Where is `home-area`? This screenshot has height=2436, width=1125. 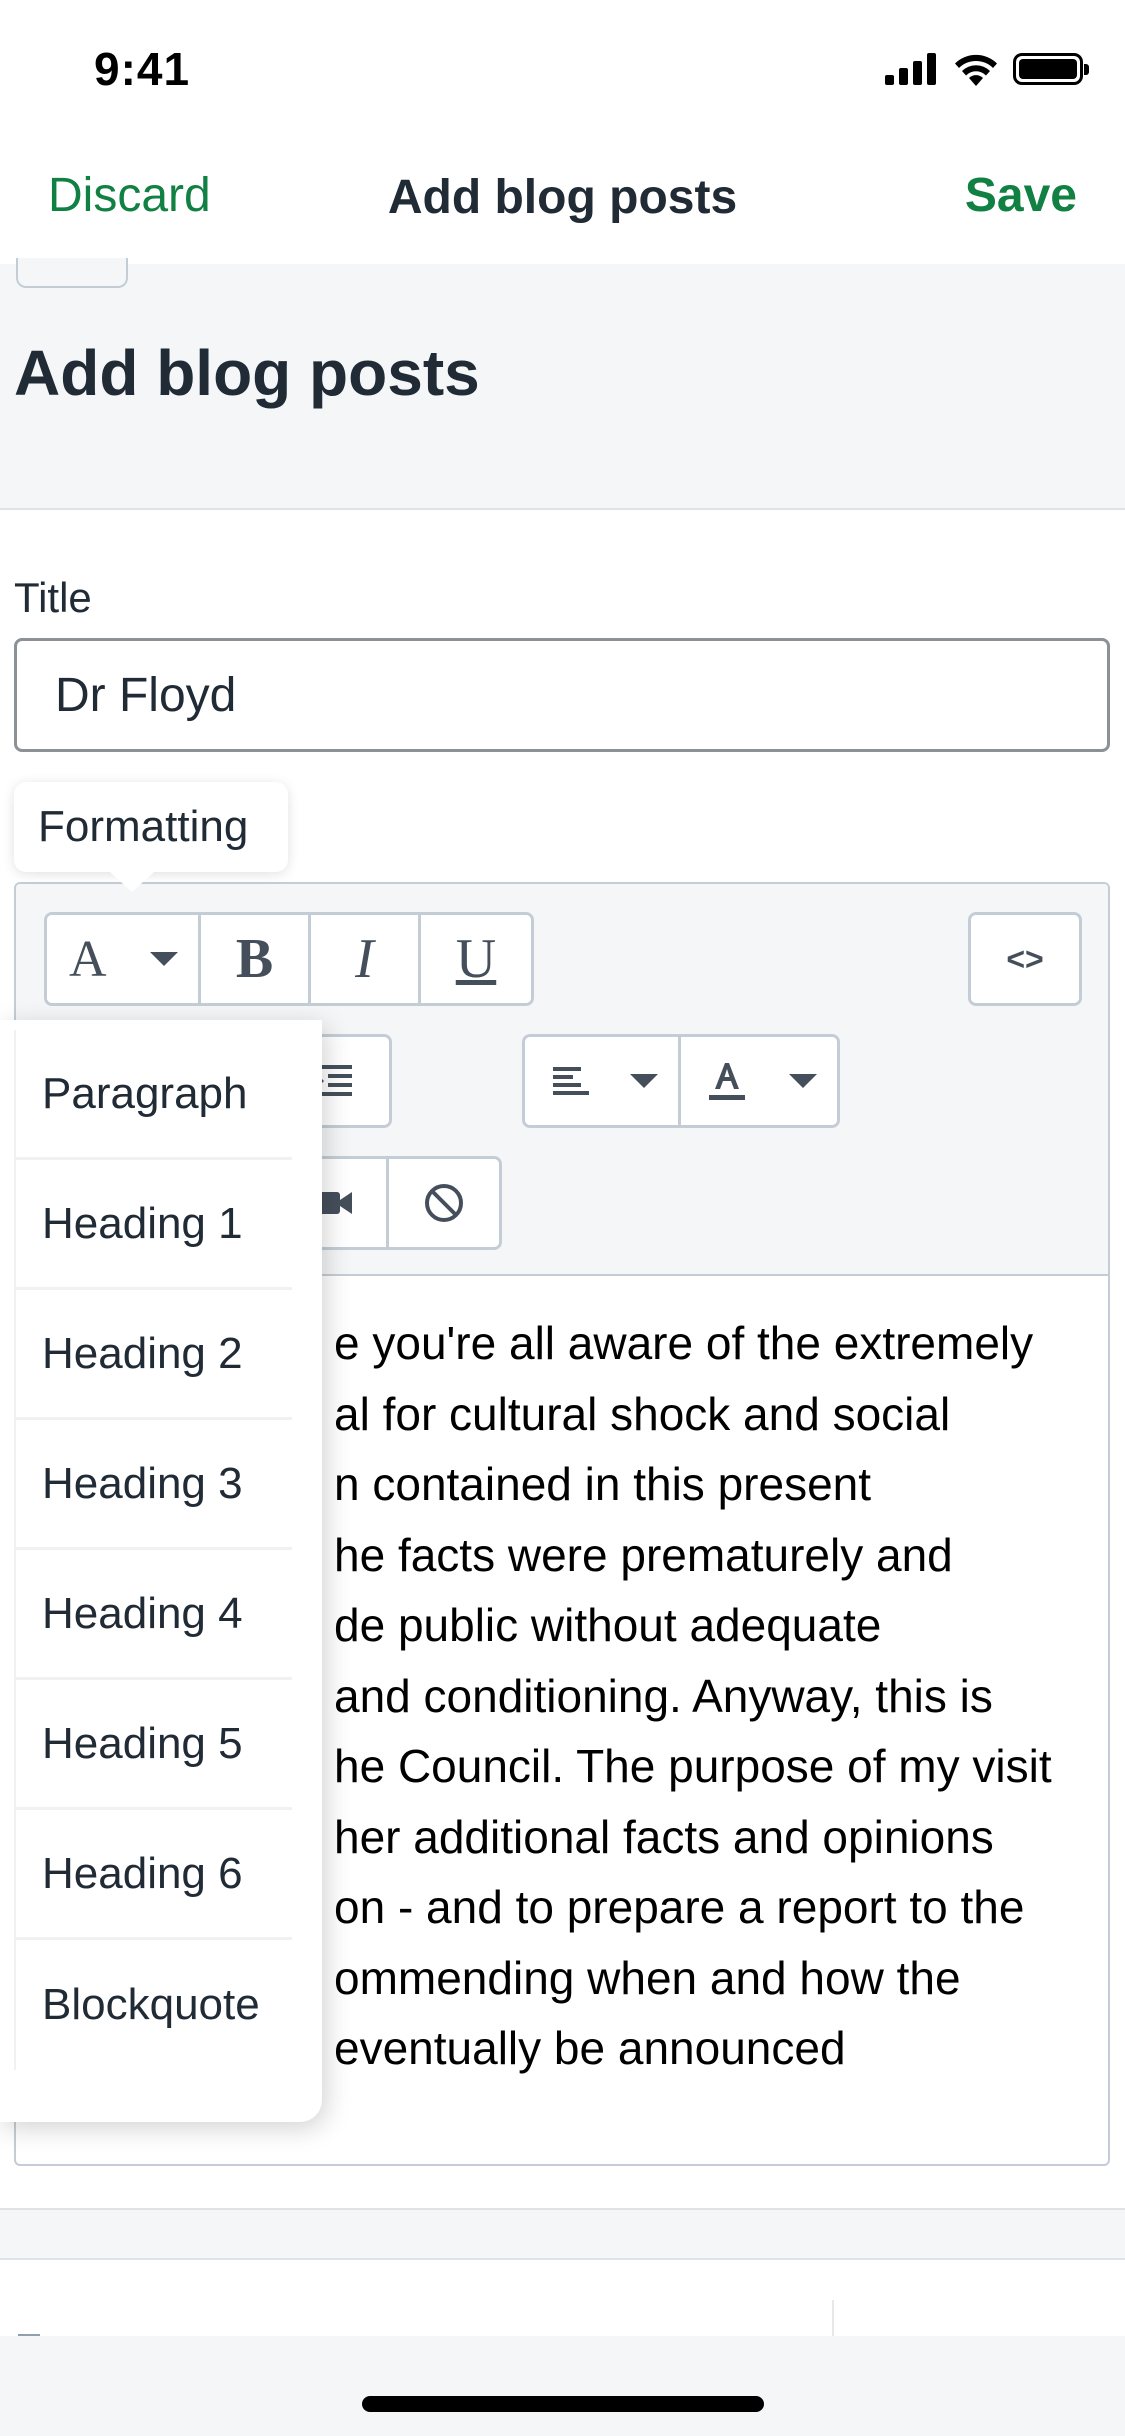 home-area is located at coordinates (562, 2386).